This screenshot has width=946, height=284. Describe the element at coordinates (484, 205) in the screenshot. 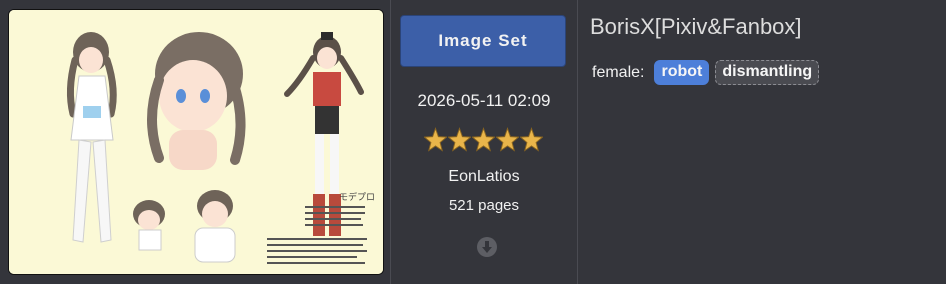

I see `page-count: 521 pages` at that location.